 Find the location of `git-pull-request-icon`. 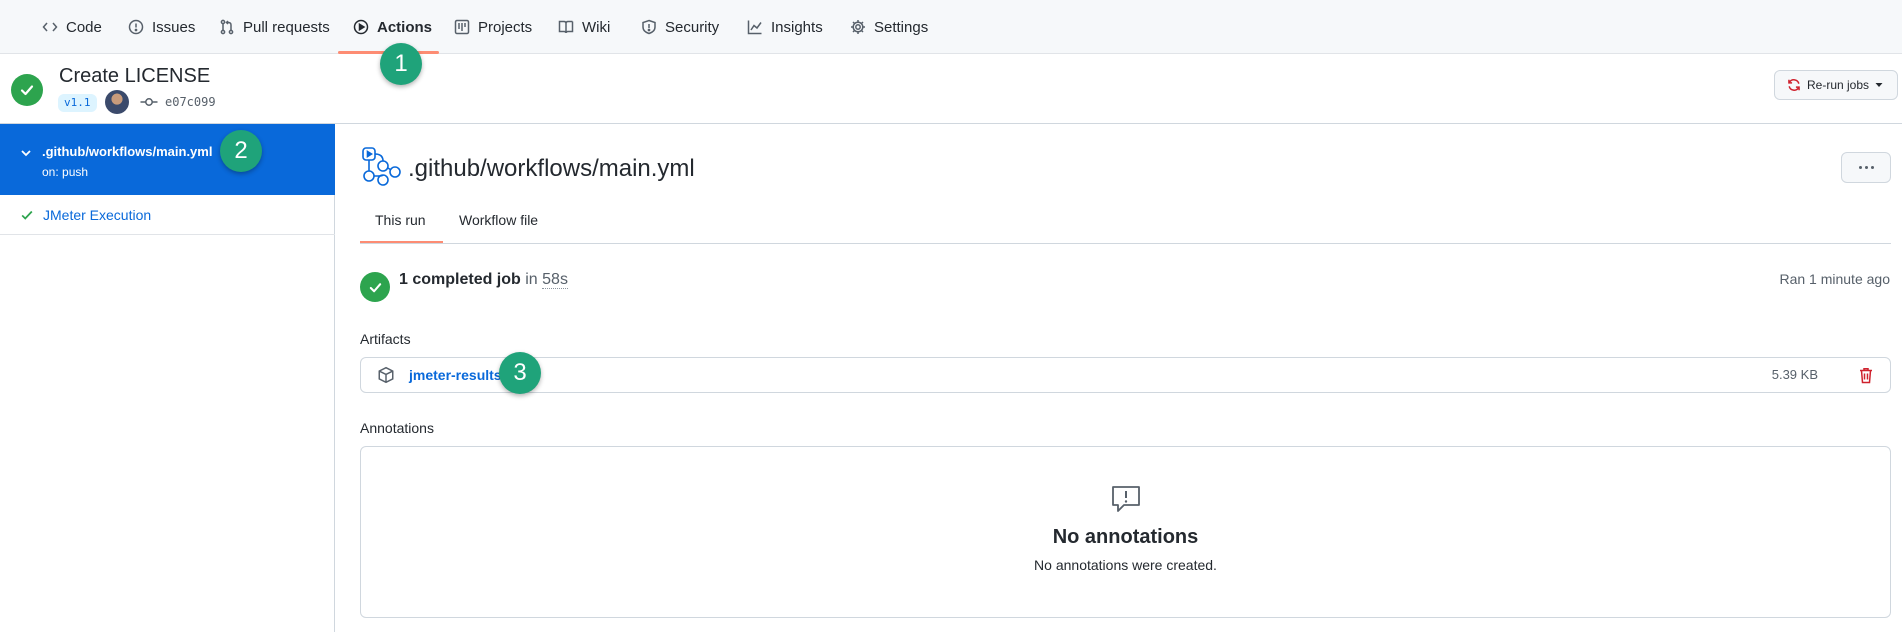

git-pull-request-icon is located at coordinates (227, 27).